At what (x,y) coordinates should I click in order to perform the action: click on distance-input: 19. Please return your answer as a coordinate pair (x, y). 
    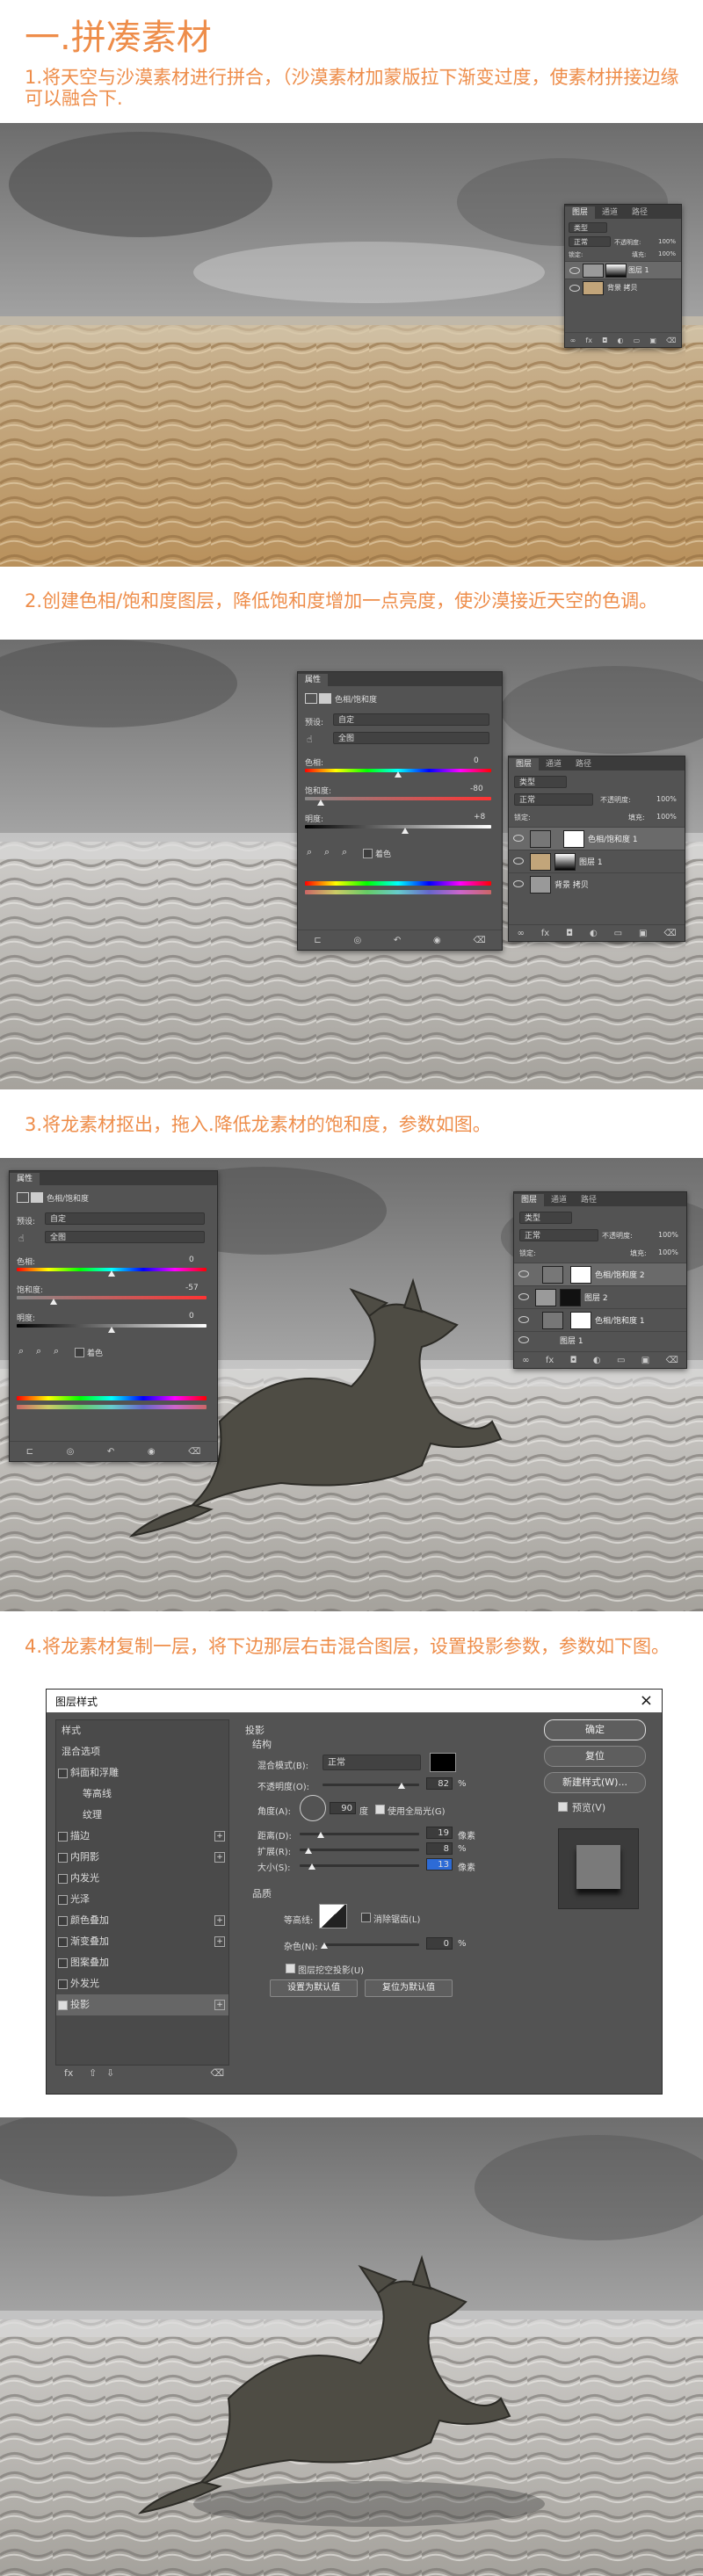
    Looking at the image, I should click on (440, 1833).